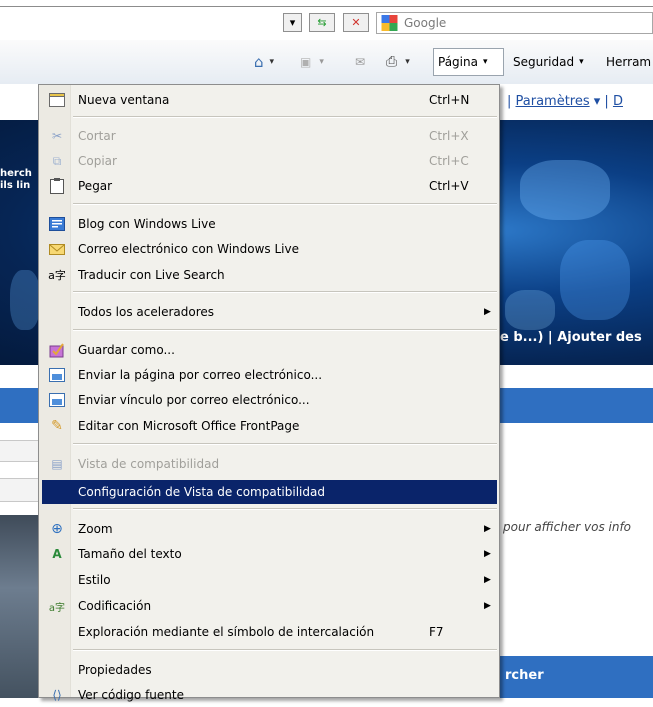 The height and width of the screenshot is (707, 653). Describe the element at coordinates (57, 426) in the screenshot. I see `edit-pencil-icon: ✎` at that location.